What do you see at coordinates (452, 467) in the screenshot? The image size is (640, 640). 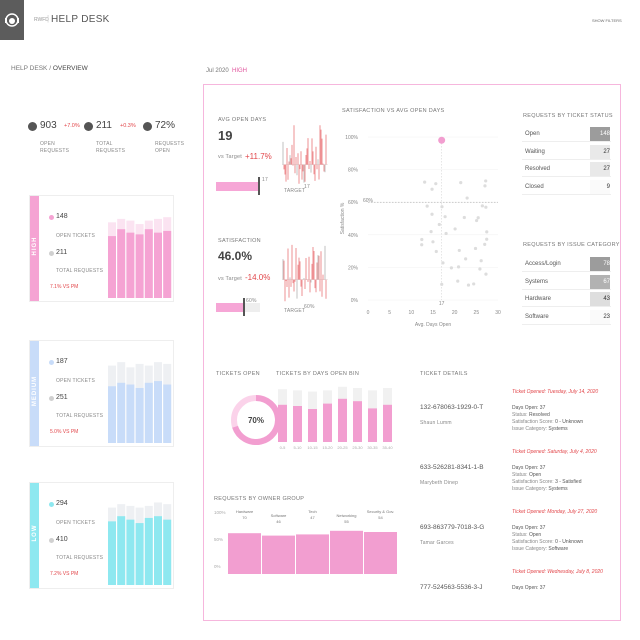 I see `ticket-id: 633-526281-8341-1-B` at bounding box center [452, 467].